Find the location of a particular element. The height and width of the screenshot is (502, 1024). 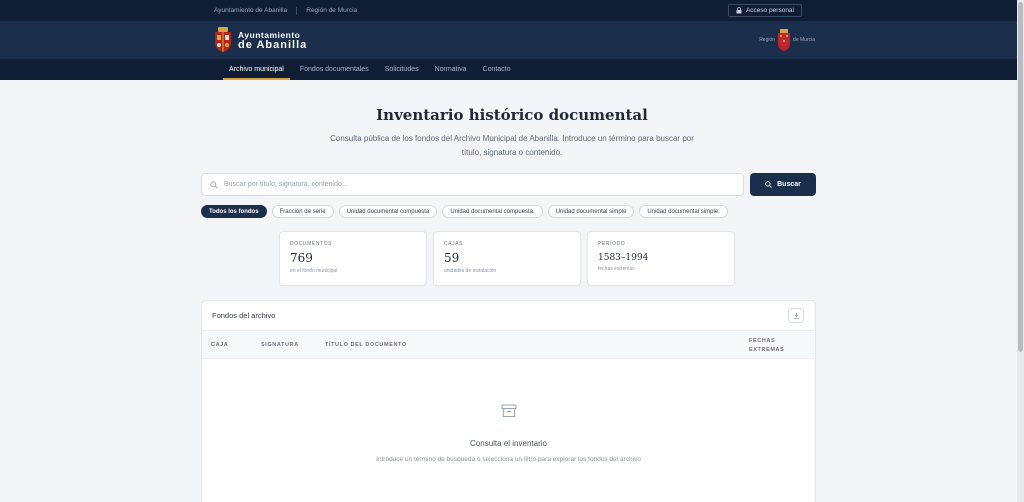

column-header-fechas-line1: FECHAS is located at coordinates (762, 341).